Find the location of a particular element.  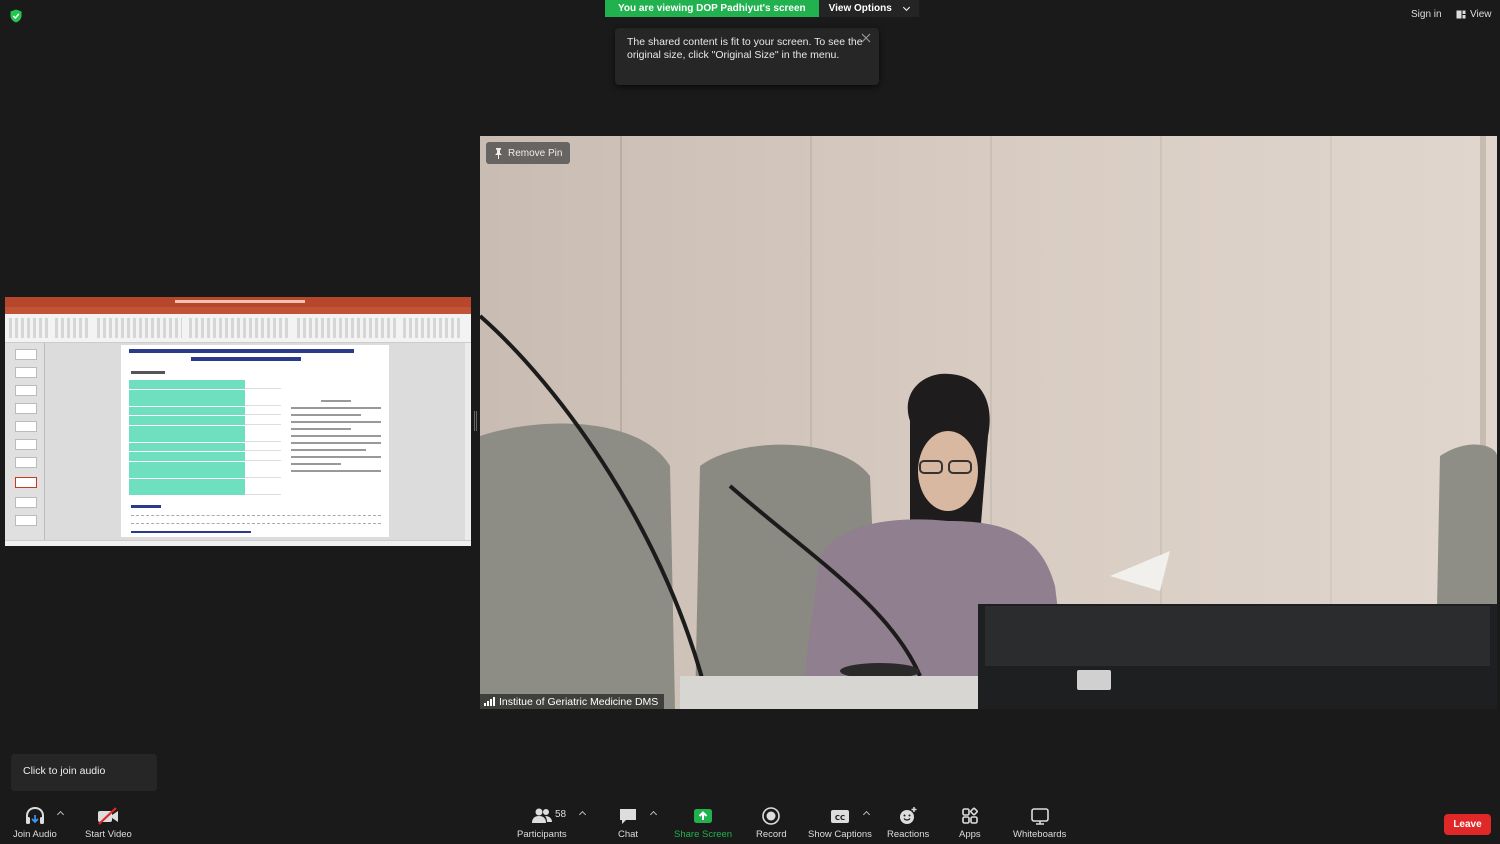

audio-options-caret is located at coordinates (60, 814).